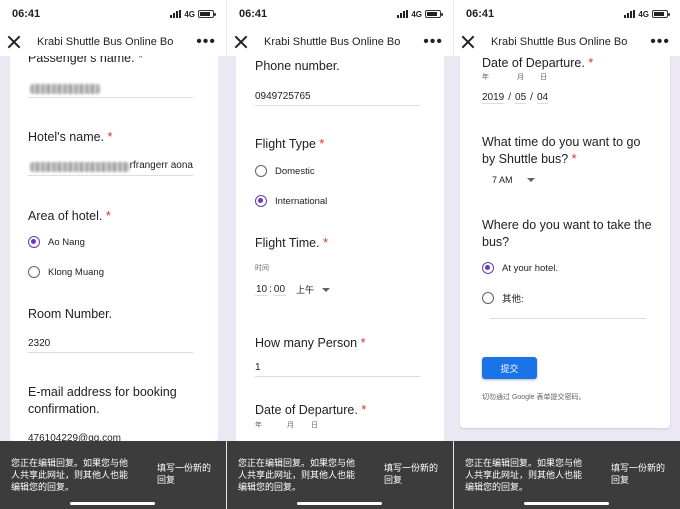 This screenshot has width=680, height=509. What do you see at coordinates (310, 343) in the screenshot?
I see `persons-question: How many Person *` at bounding box center [310, 343].